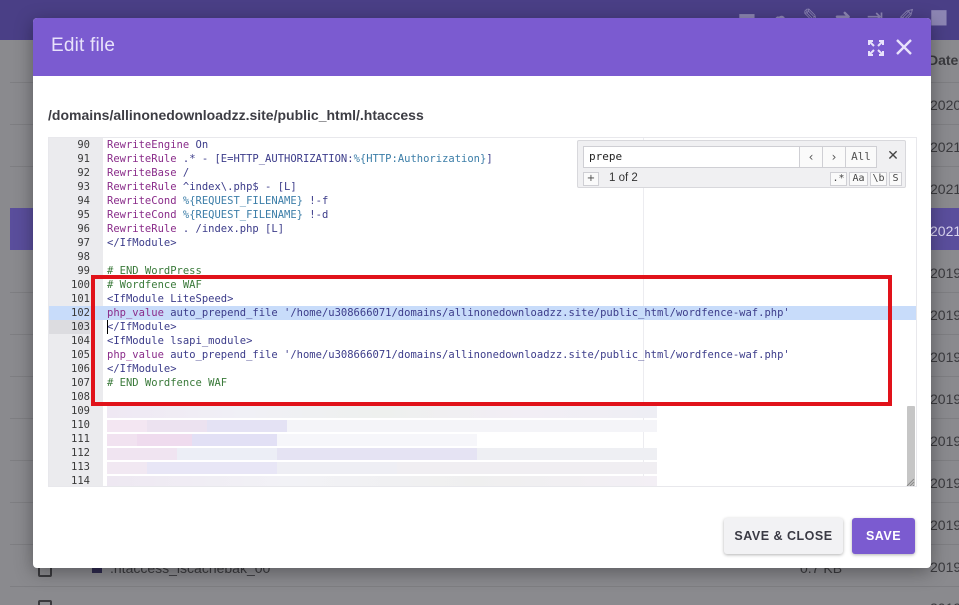  I want to click on resize-handle-icon, so click(910, 482).